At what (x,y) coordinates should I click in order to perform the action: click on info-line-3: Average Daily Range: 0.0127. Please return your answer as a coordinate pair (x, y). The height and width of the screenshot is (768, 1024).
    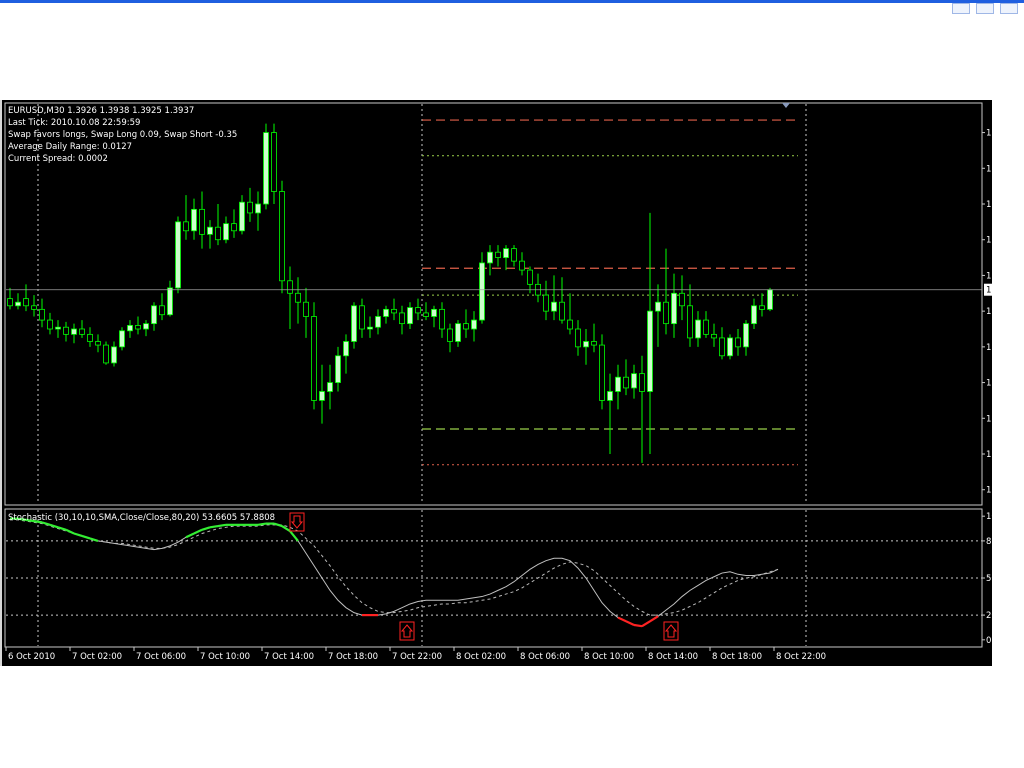
    Looking at the image, I should click on (70, 147).